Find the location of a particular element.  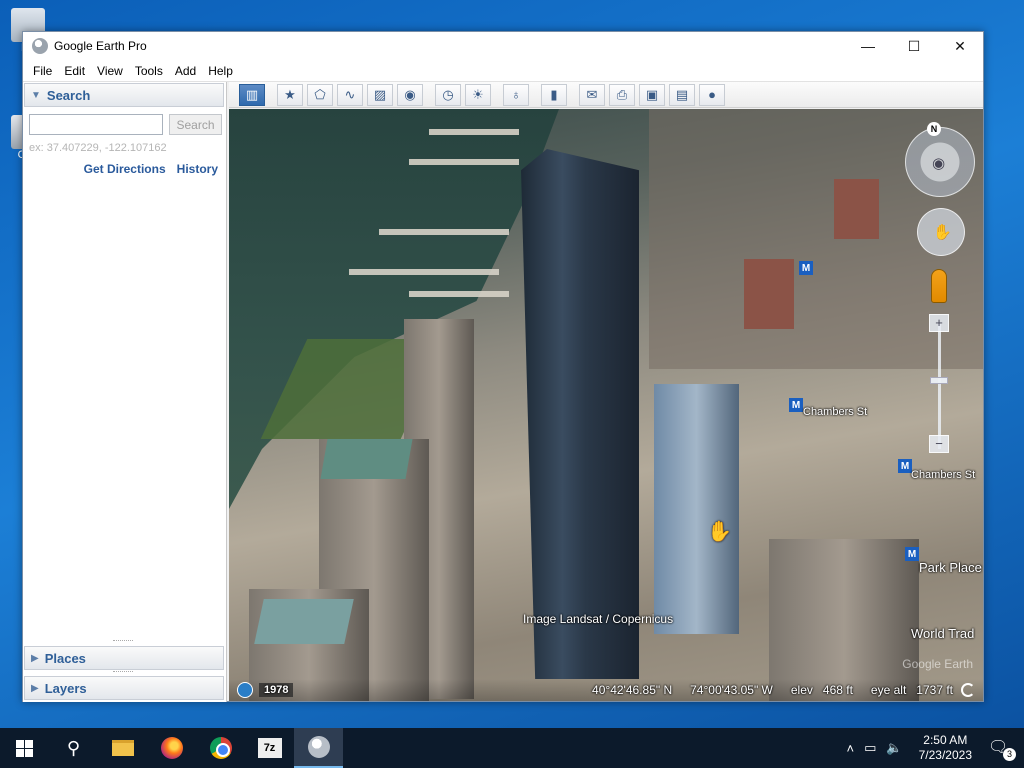

planets-icon: ♁ is located at coordinates (516, 94).